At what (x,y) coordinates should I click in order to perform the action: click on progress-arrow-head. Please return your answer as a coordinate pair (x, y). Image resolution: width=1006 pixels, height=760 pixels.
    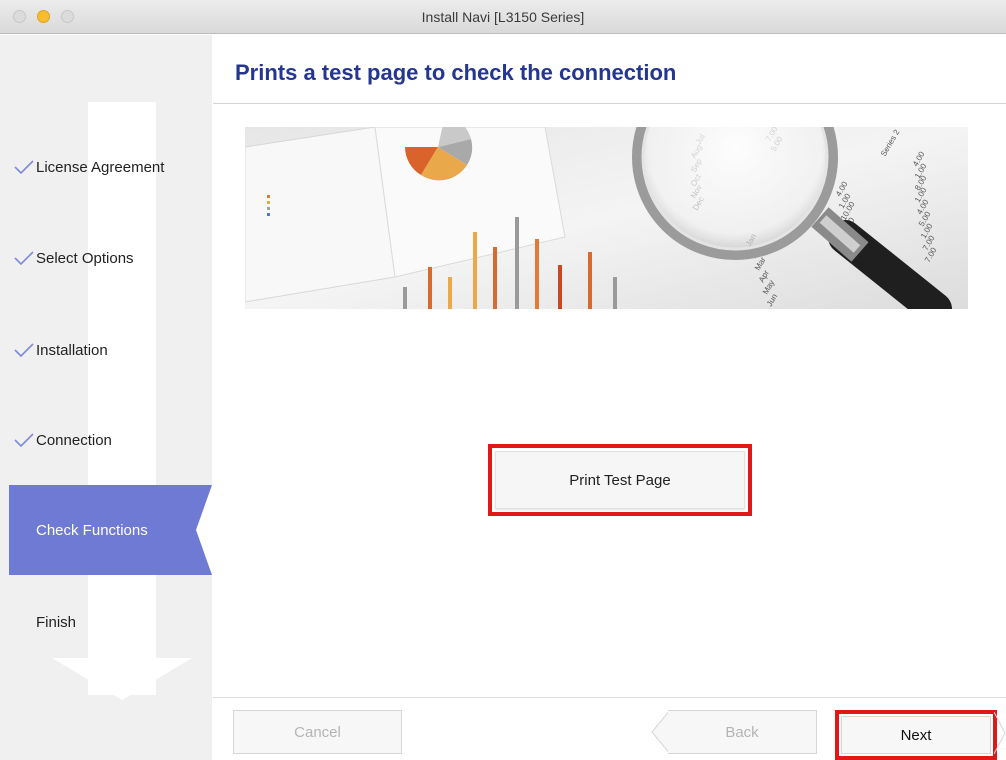
    Looking at the image, I should click on (122, 679).